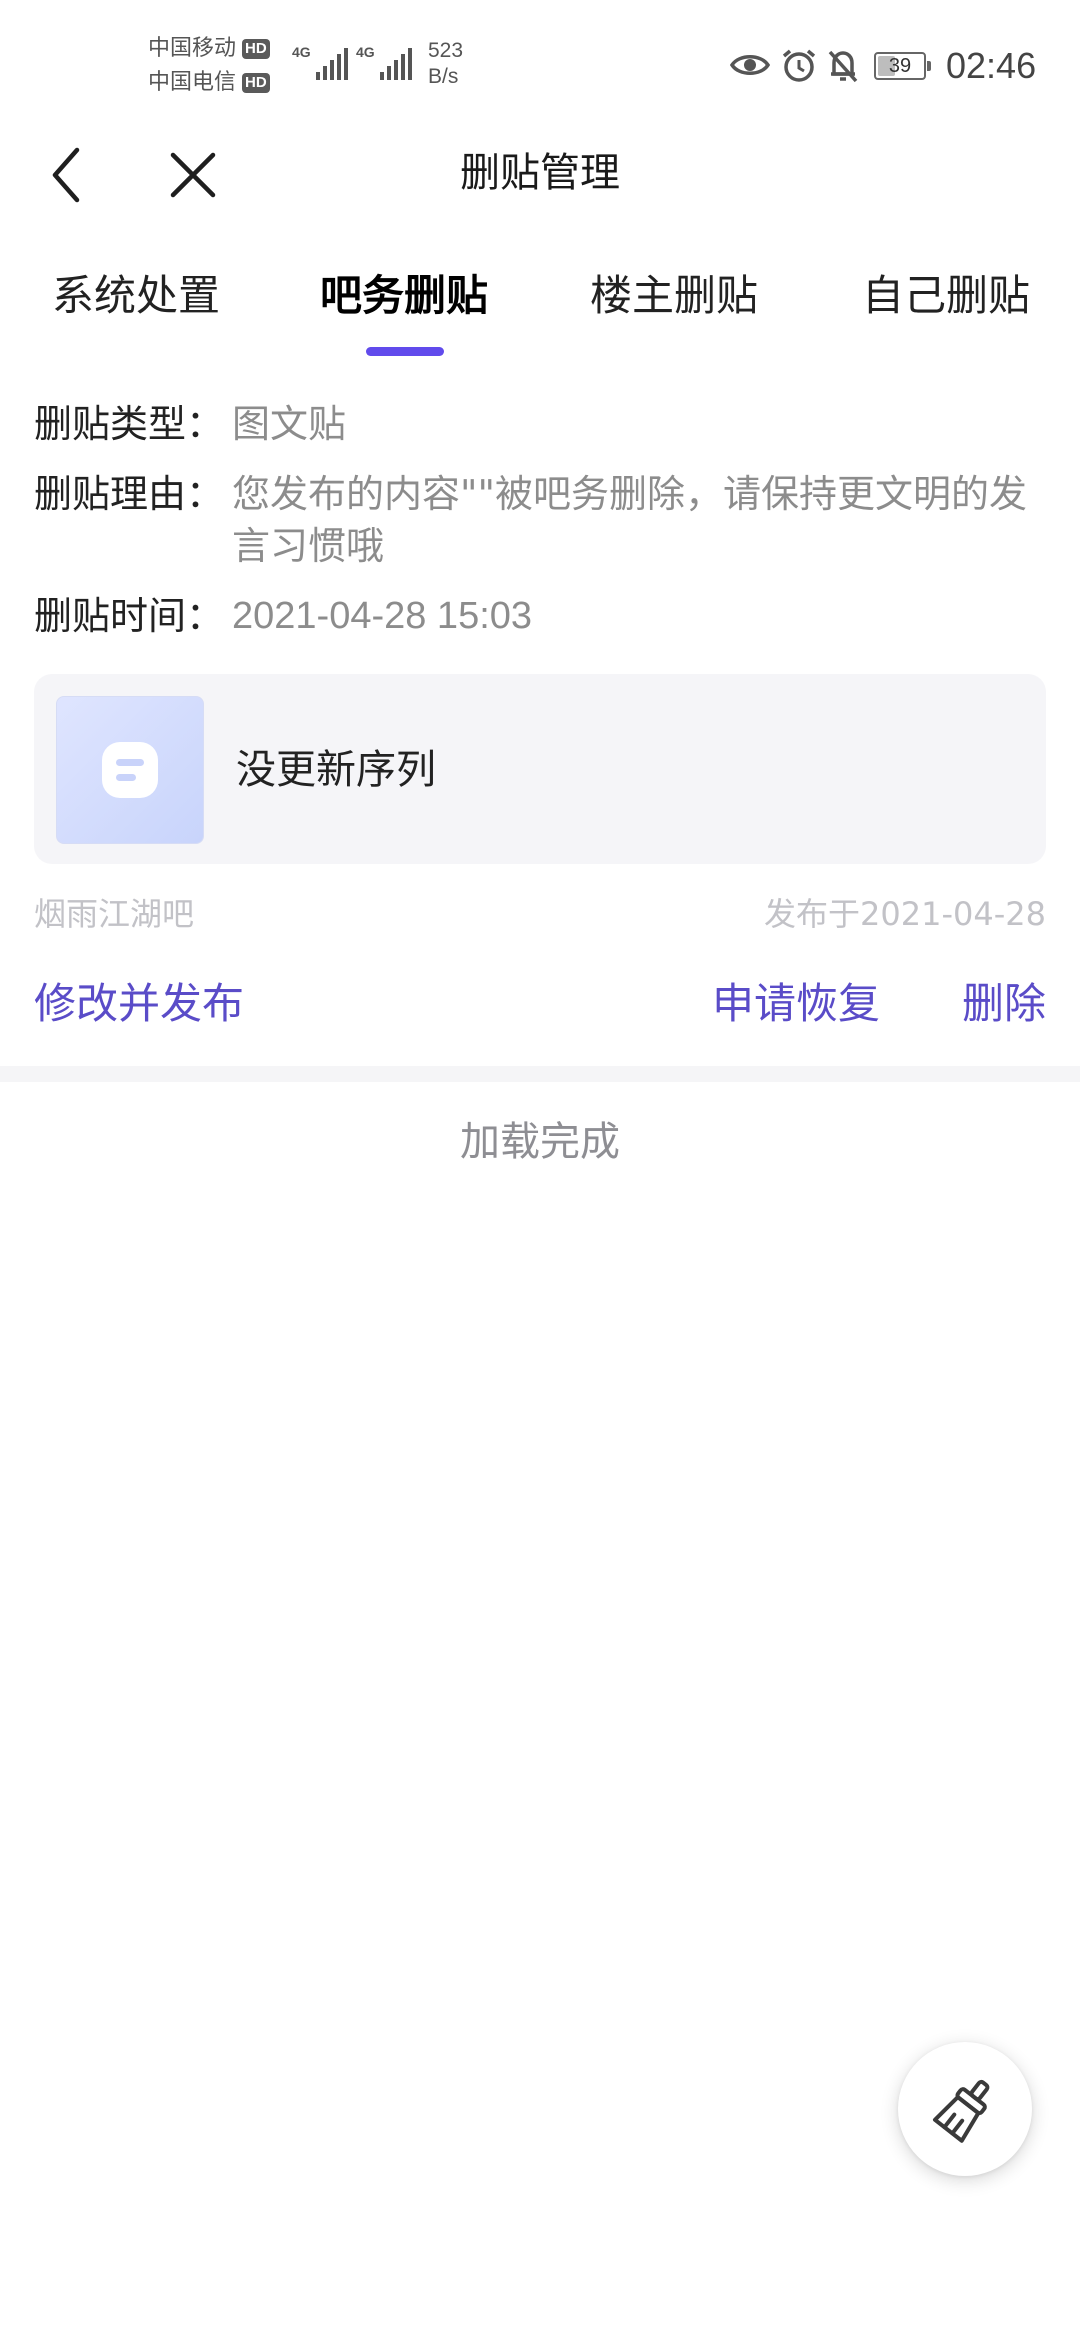  I want to click on carrier-1: 中国移动 HD, so click(209, 49).